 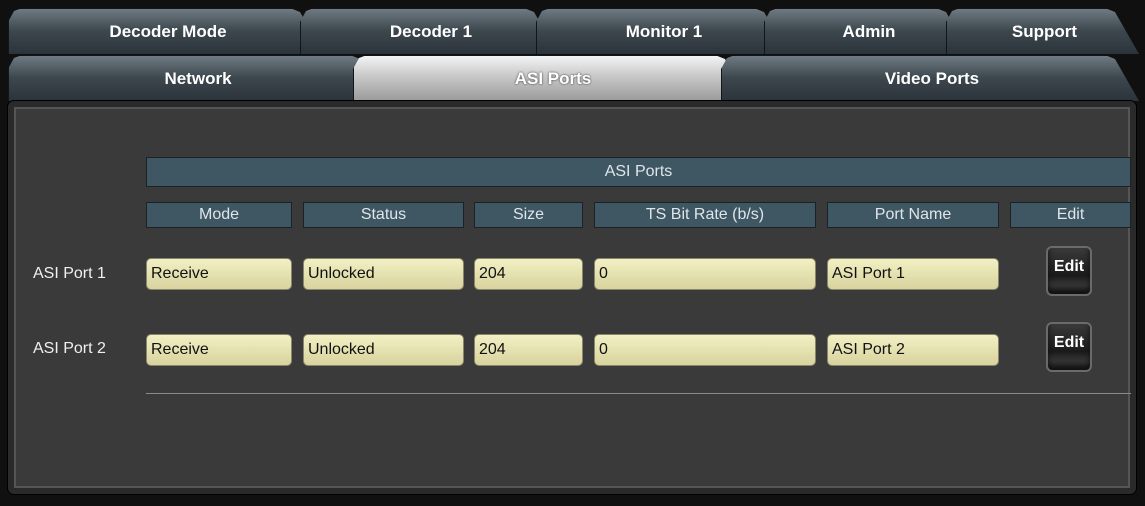 I want to click on mode-field-port-2: Receive, so click(x=219, y=350).